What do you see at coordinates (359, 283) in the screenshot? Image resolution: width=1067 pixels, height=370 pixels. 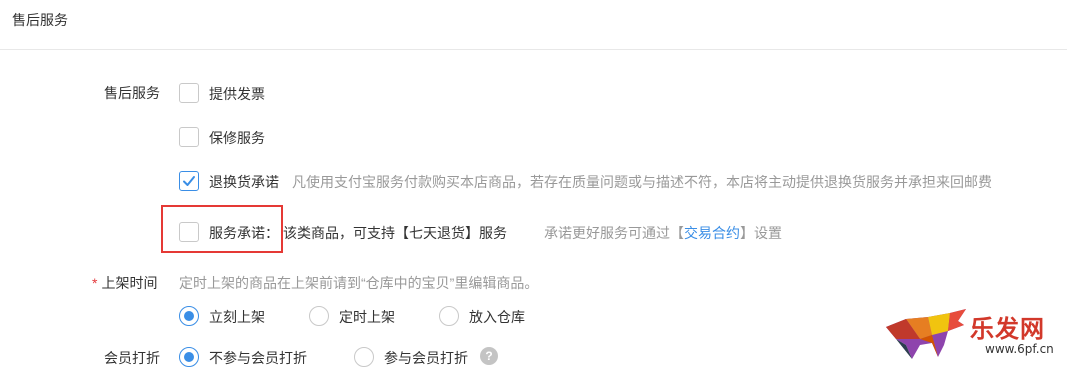 I see `listing-time-hint: 定时上架的商品在上架前请到“仓库中的宝贝”里编辑商品。` at bounding box center [359, 283].